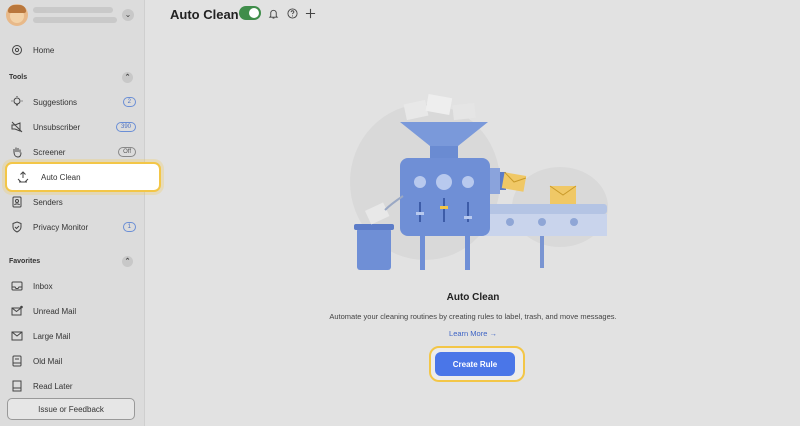  Describe the element at coordinates (17, 311) in the screenshot. I see `unread-mail-icon` at that location.